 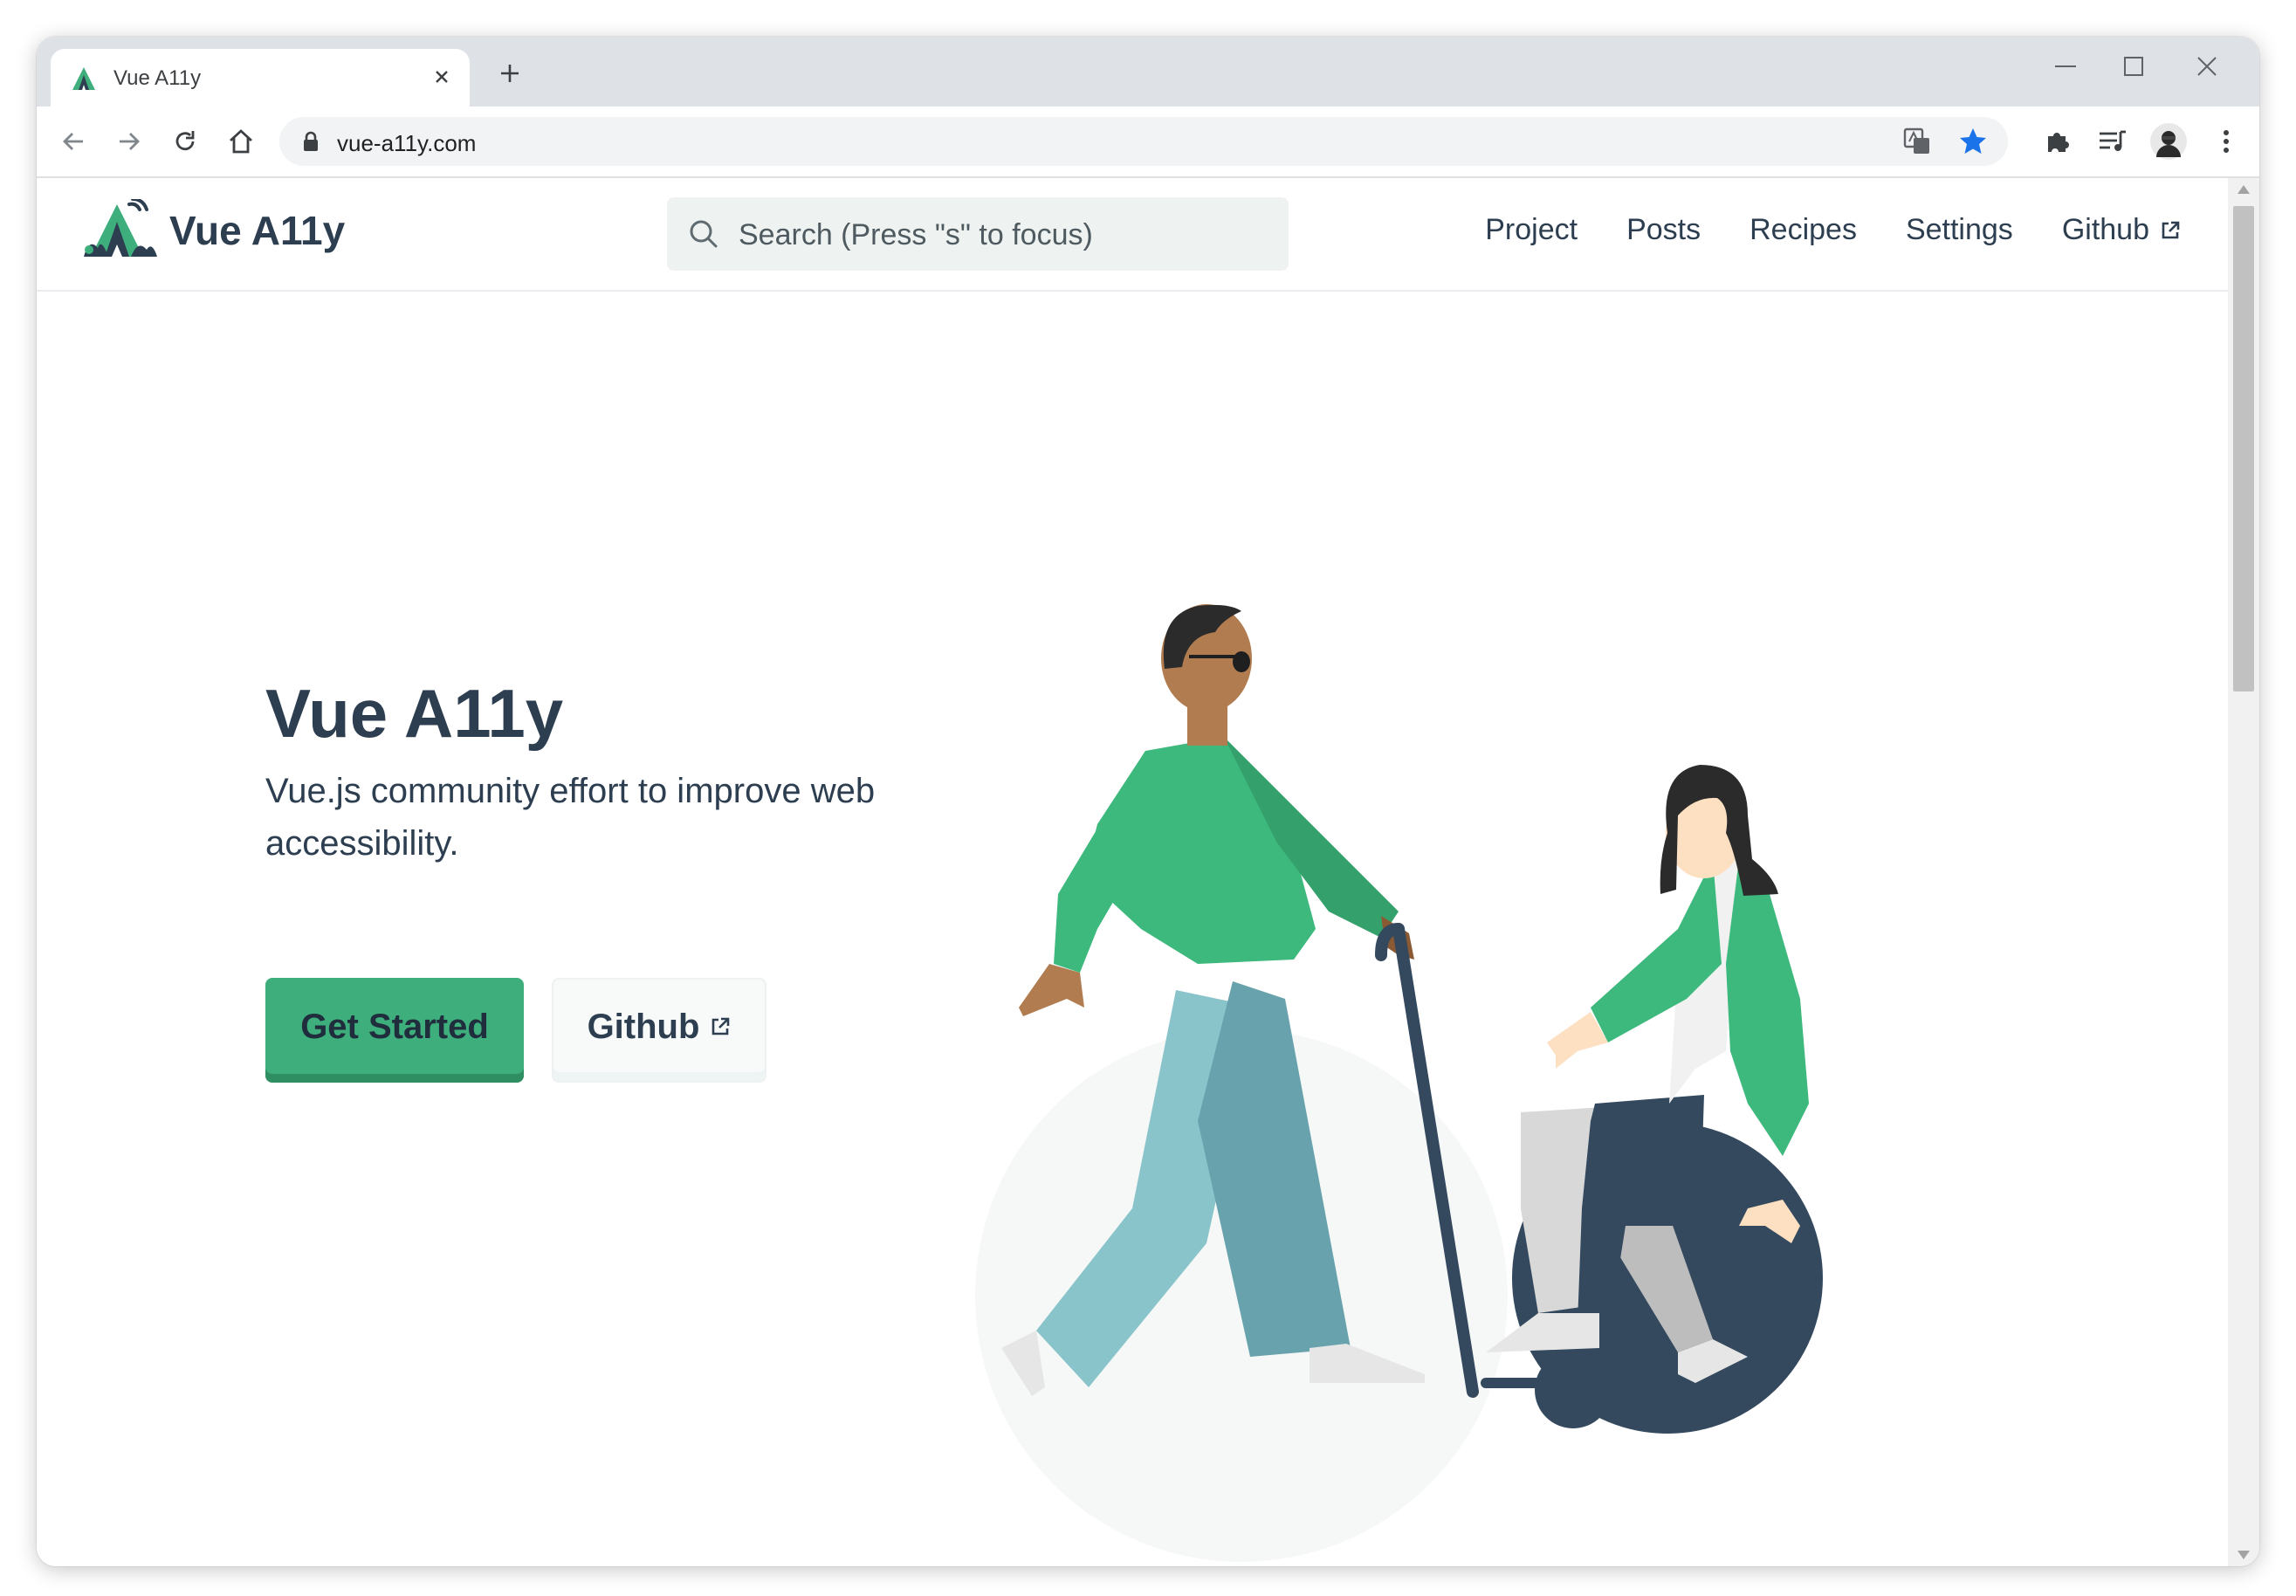 I want to click on favicon-vue-a11y, so click(x=83, y=78).